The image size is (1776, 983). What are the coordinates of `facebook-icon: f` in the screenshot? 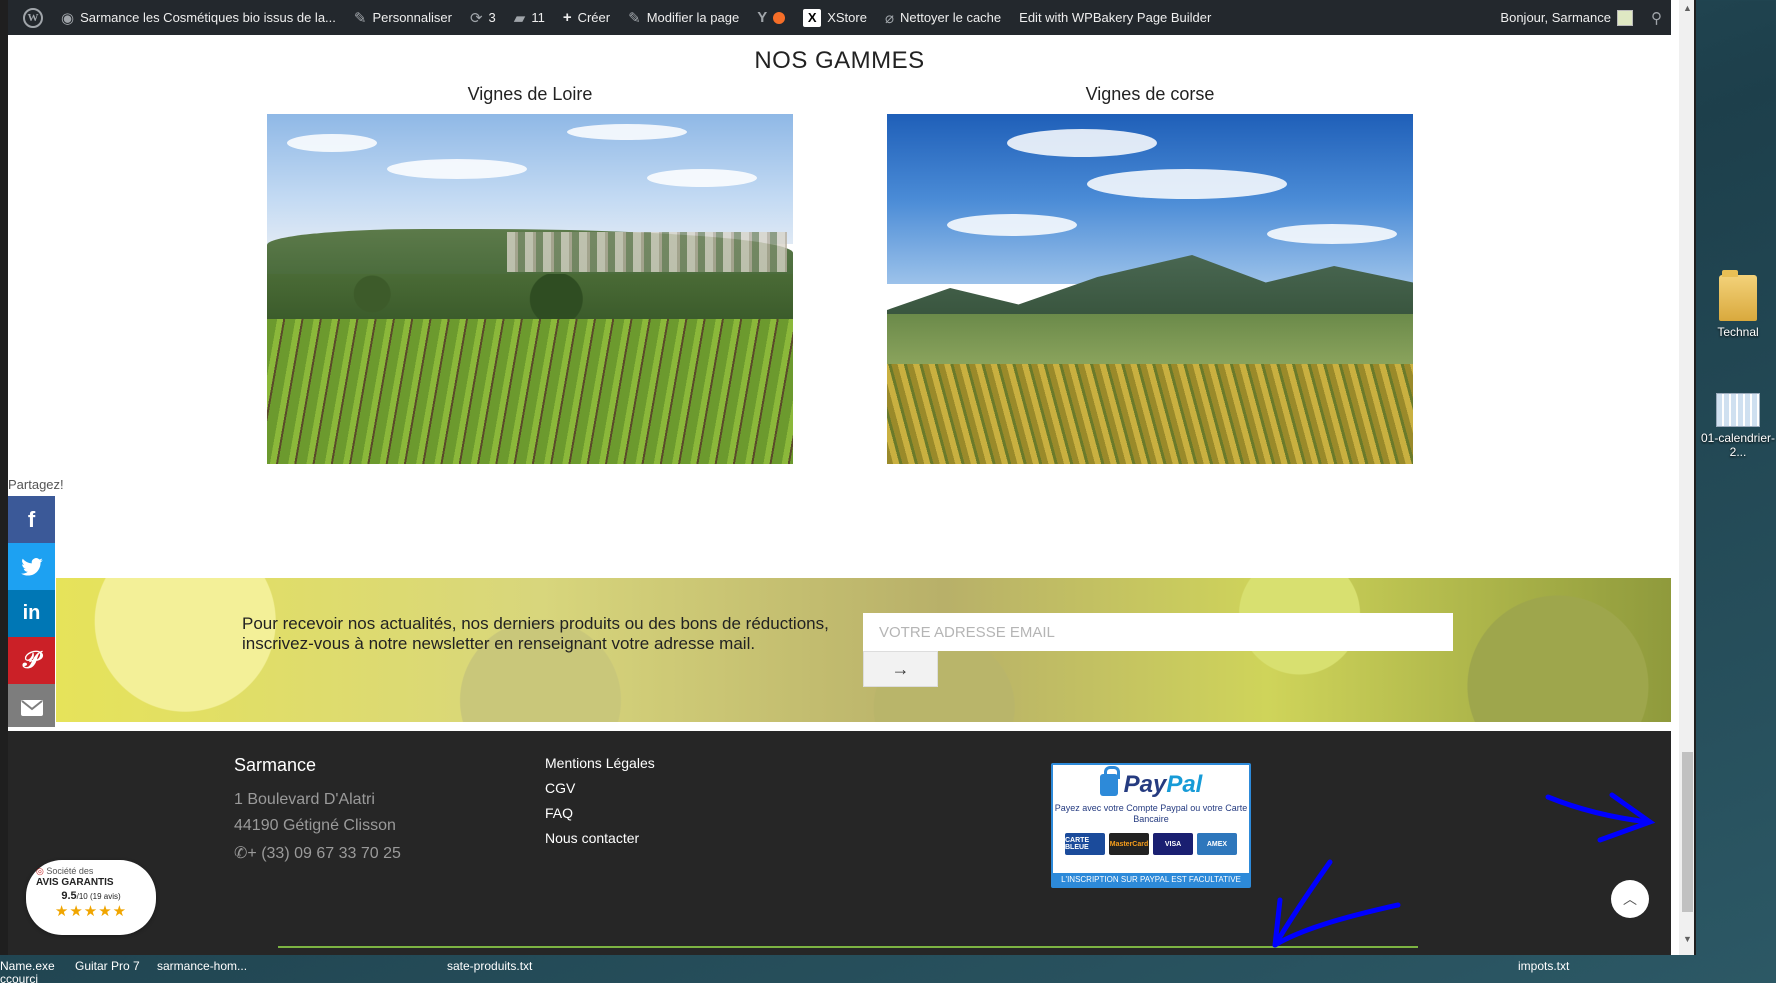 It's located at (31, 519).